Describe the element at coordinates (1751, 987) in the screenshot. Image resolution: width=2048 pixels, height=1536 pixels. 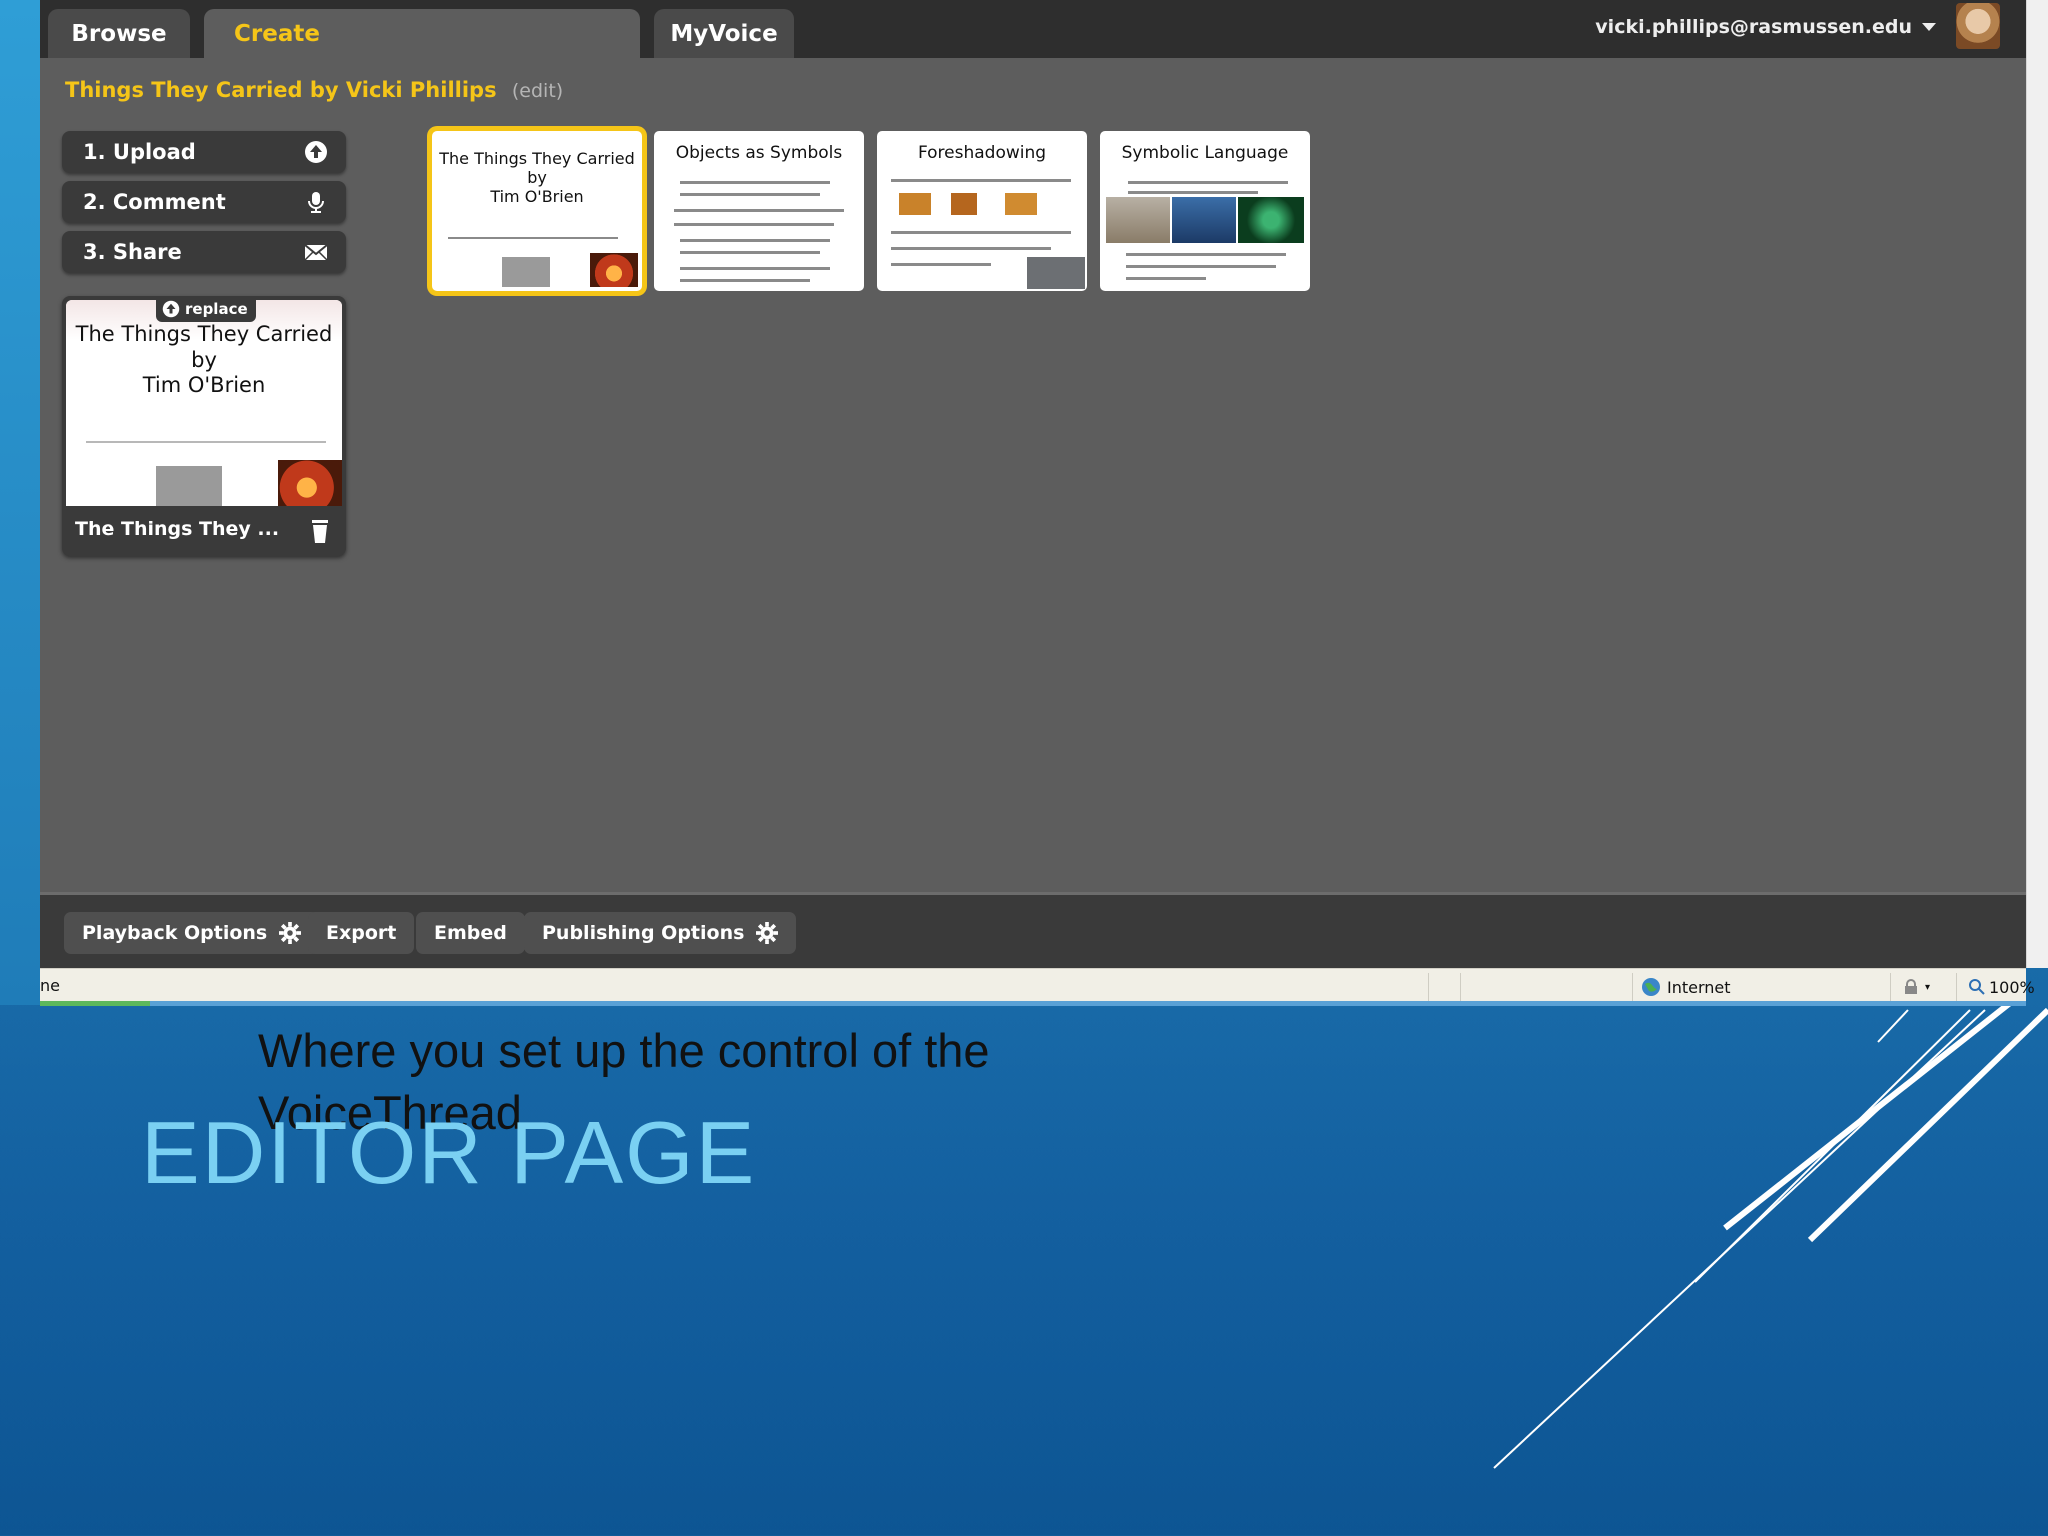
I see `security-zone: Internet` at that location.